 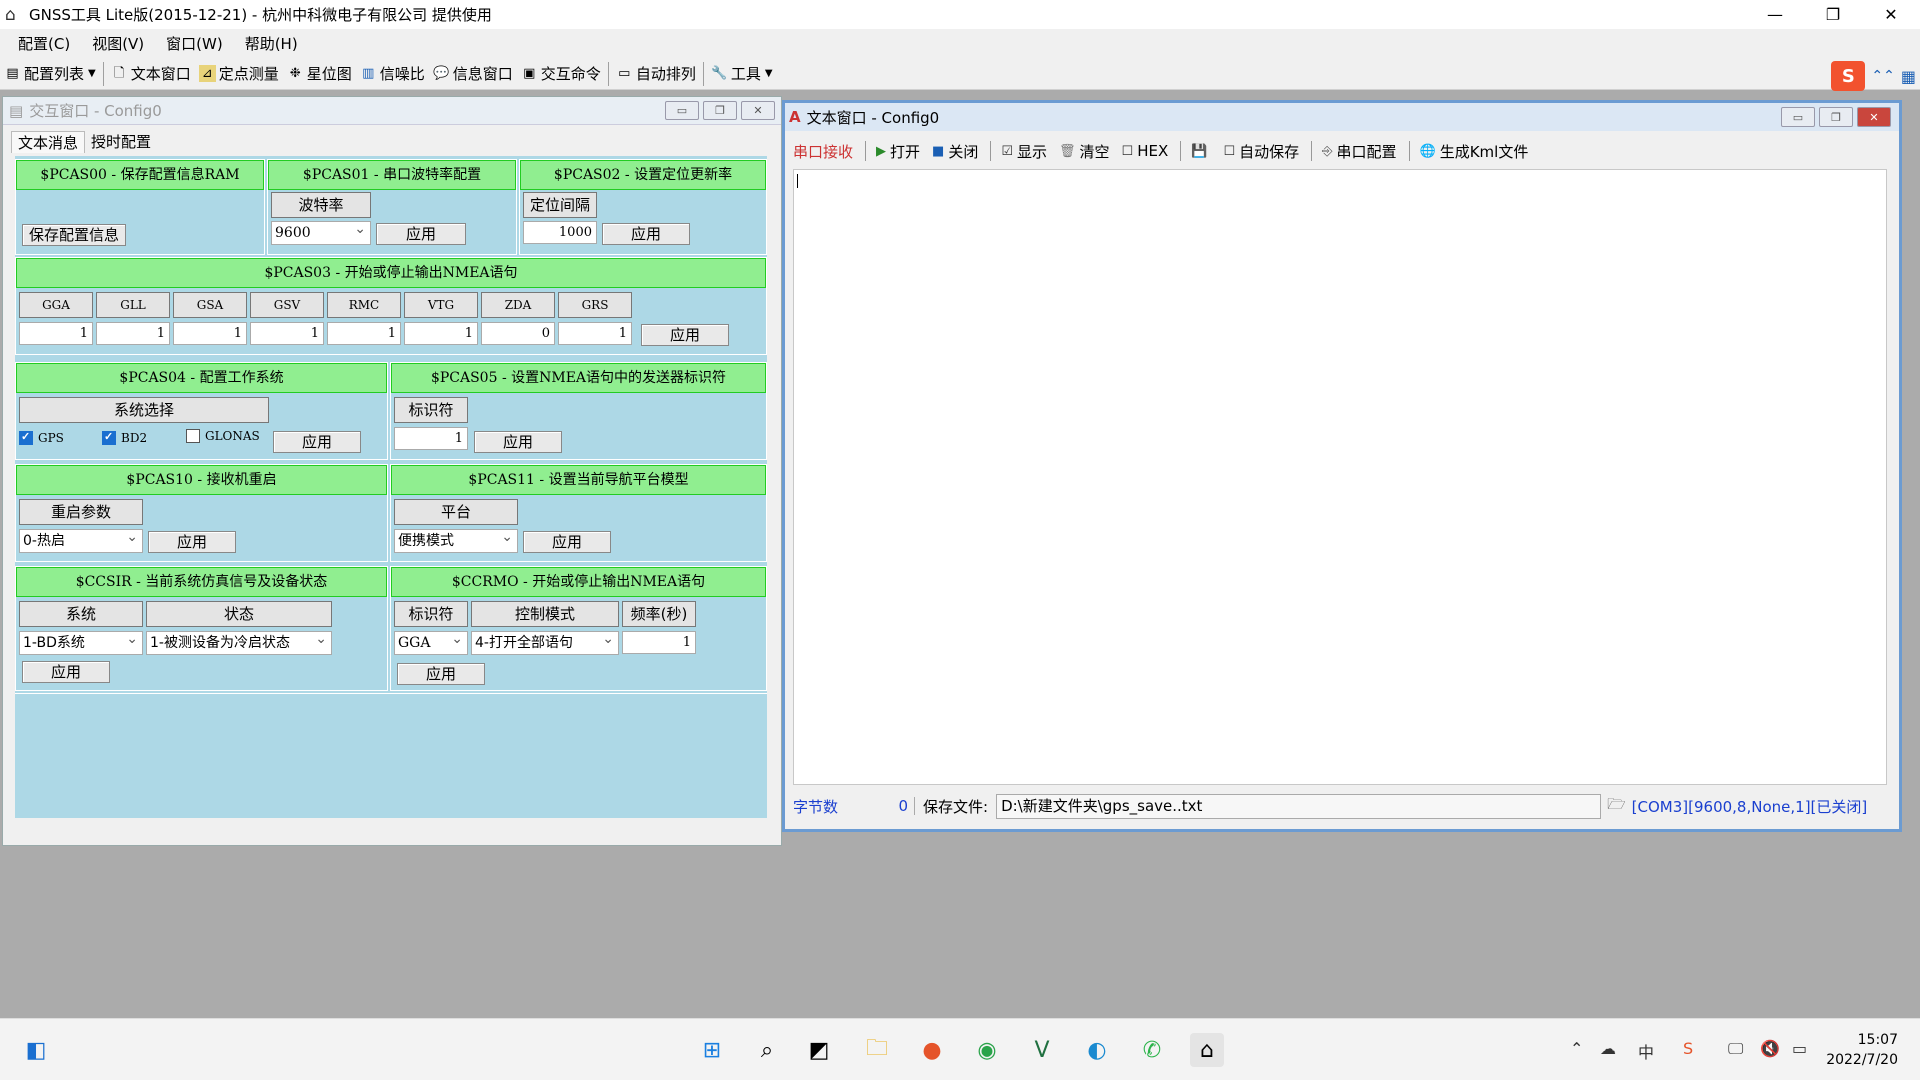 What do you see at coordinates (1908, 76) in the screenshot?
I see `grid-icon: ▦` at bounding box center [1908, 76].